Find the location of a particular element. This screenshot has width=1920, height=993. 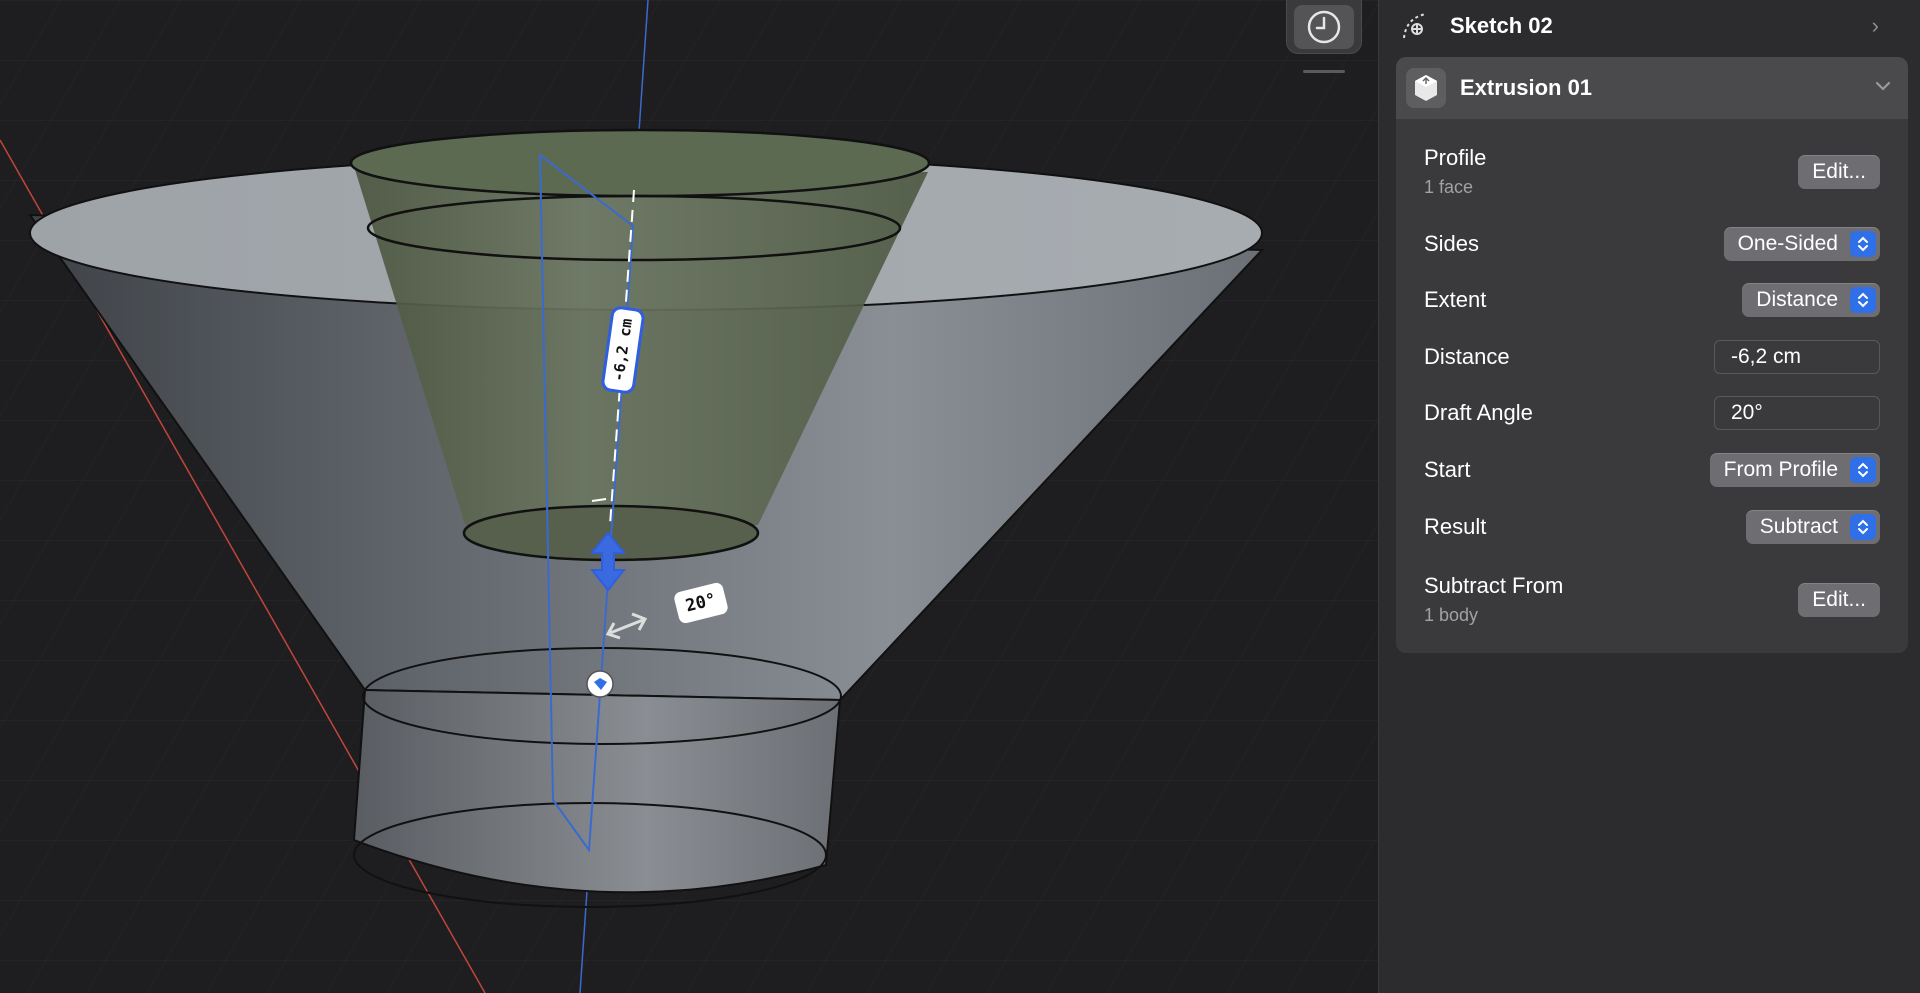

result-select: Subtract is located at coordinates (1812, 527).